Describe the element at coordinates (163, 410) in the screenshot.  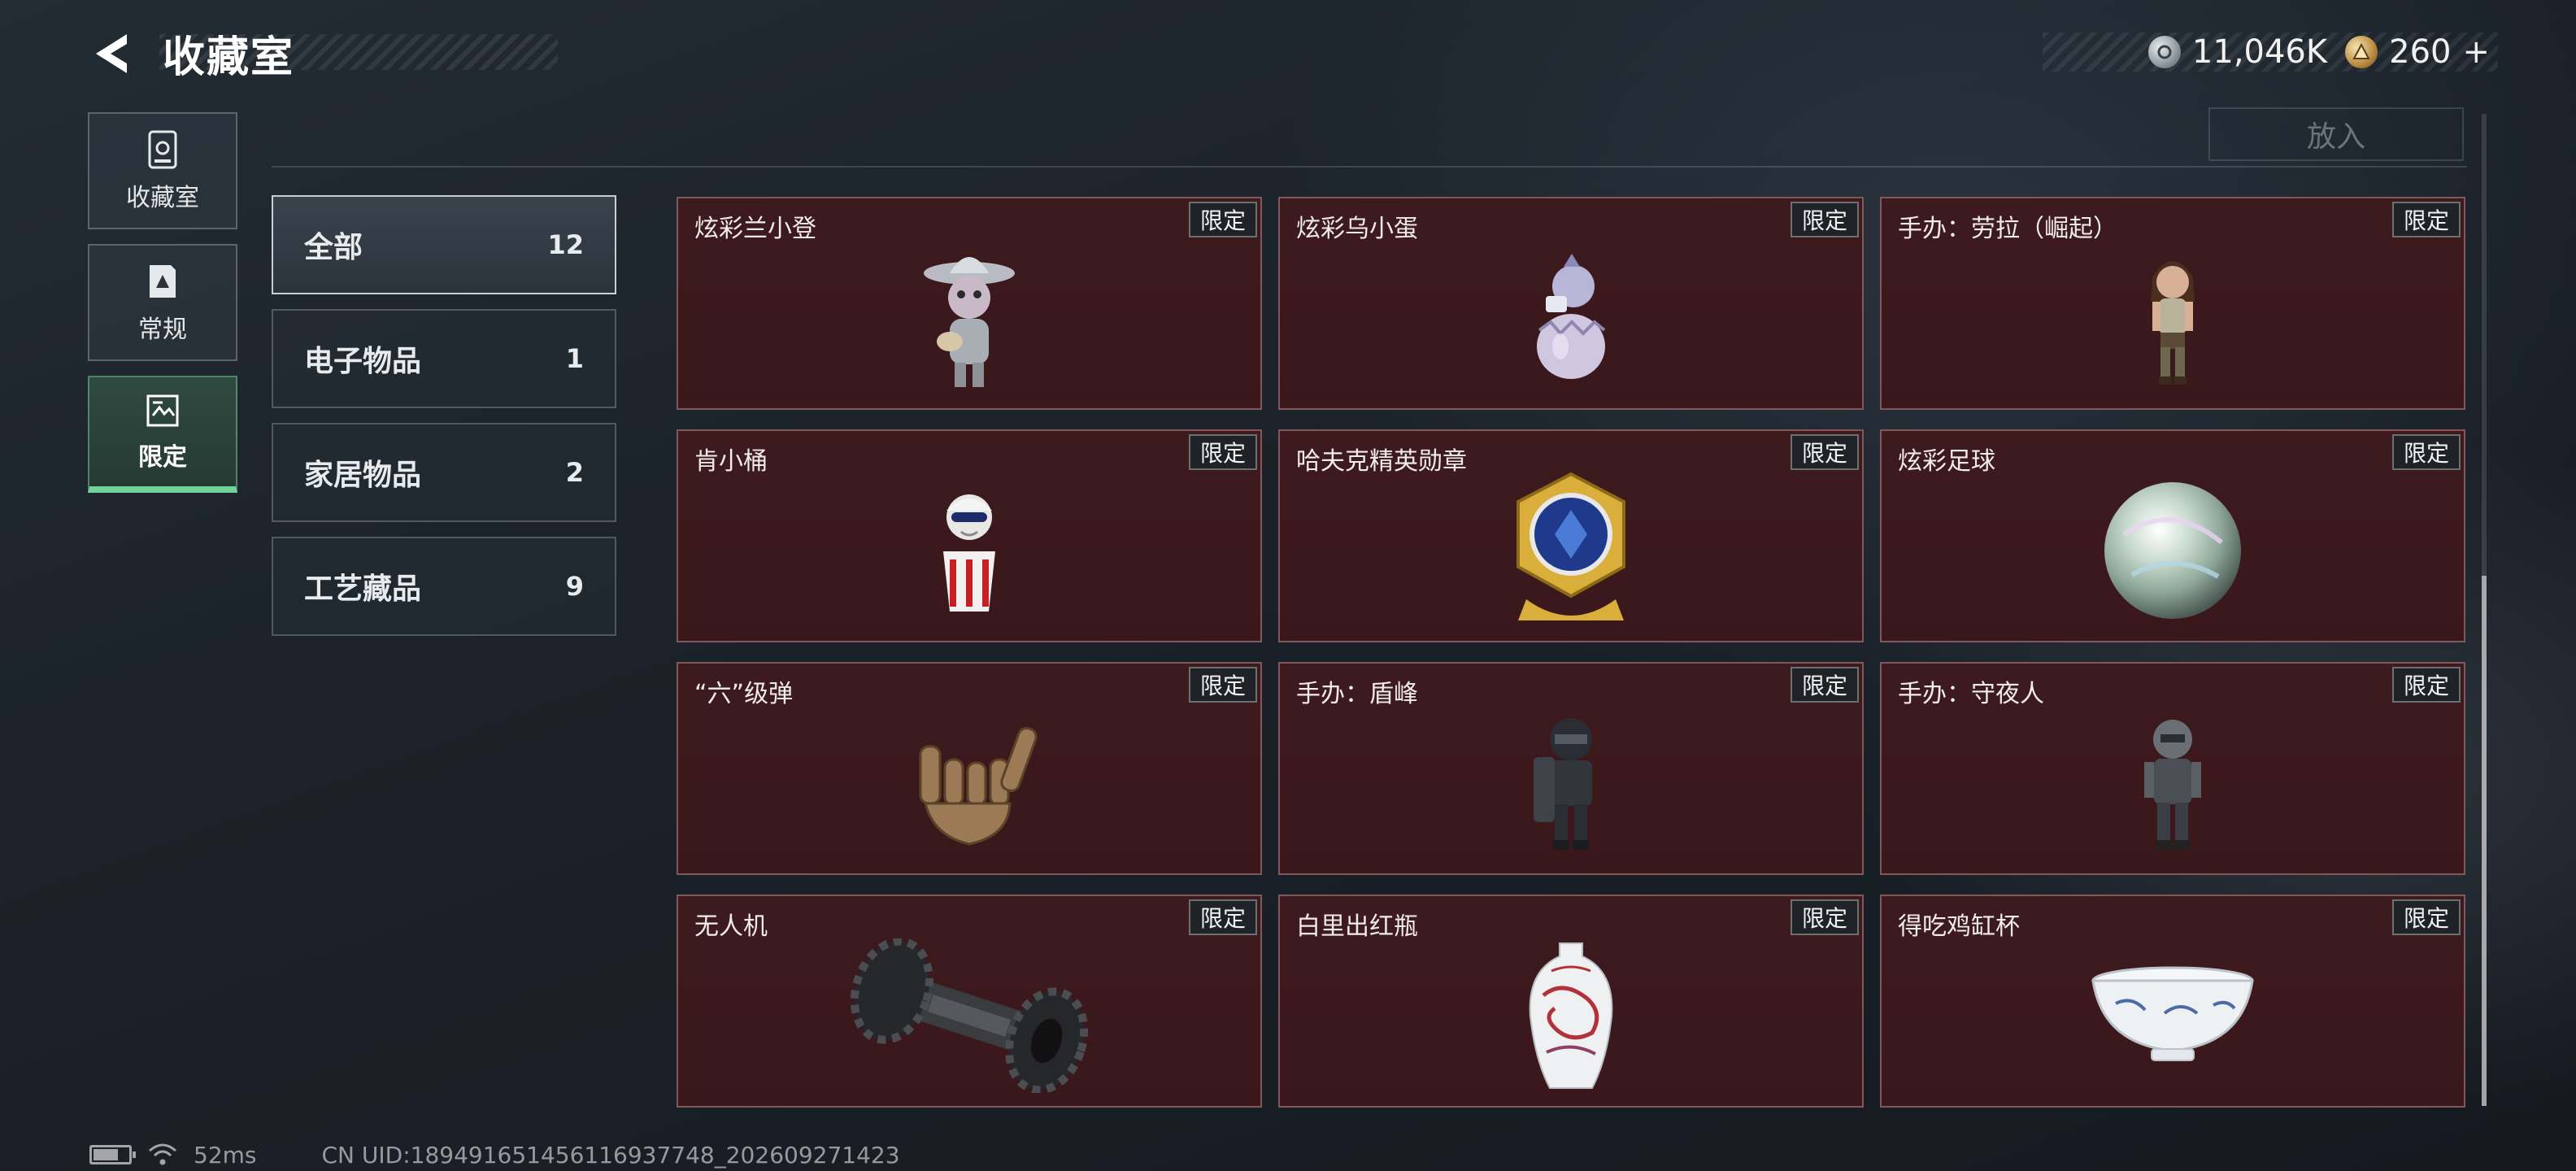
I see `limited-icon` at that location.